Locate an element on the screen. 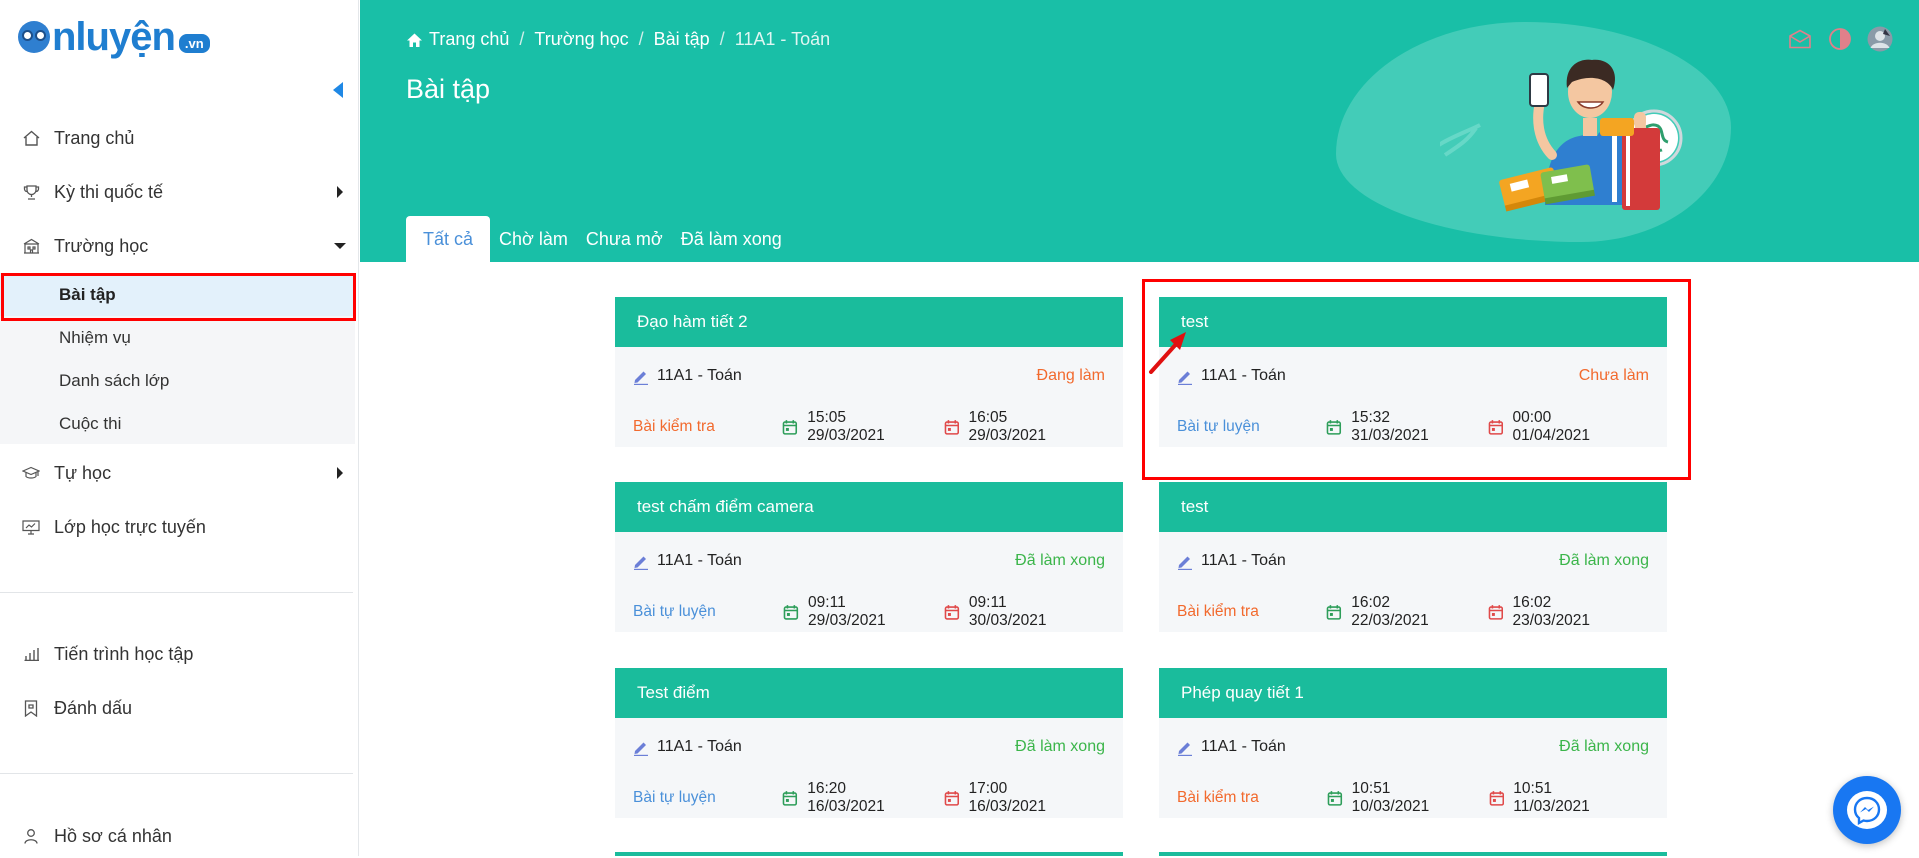 The image size is (1919, 858). sidebar-subitem-contests: Cuộc thi is located at coordinates (177, 423).